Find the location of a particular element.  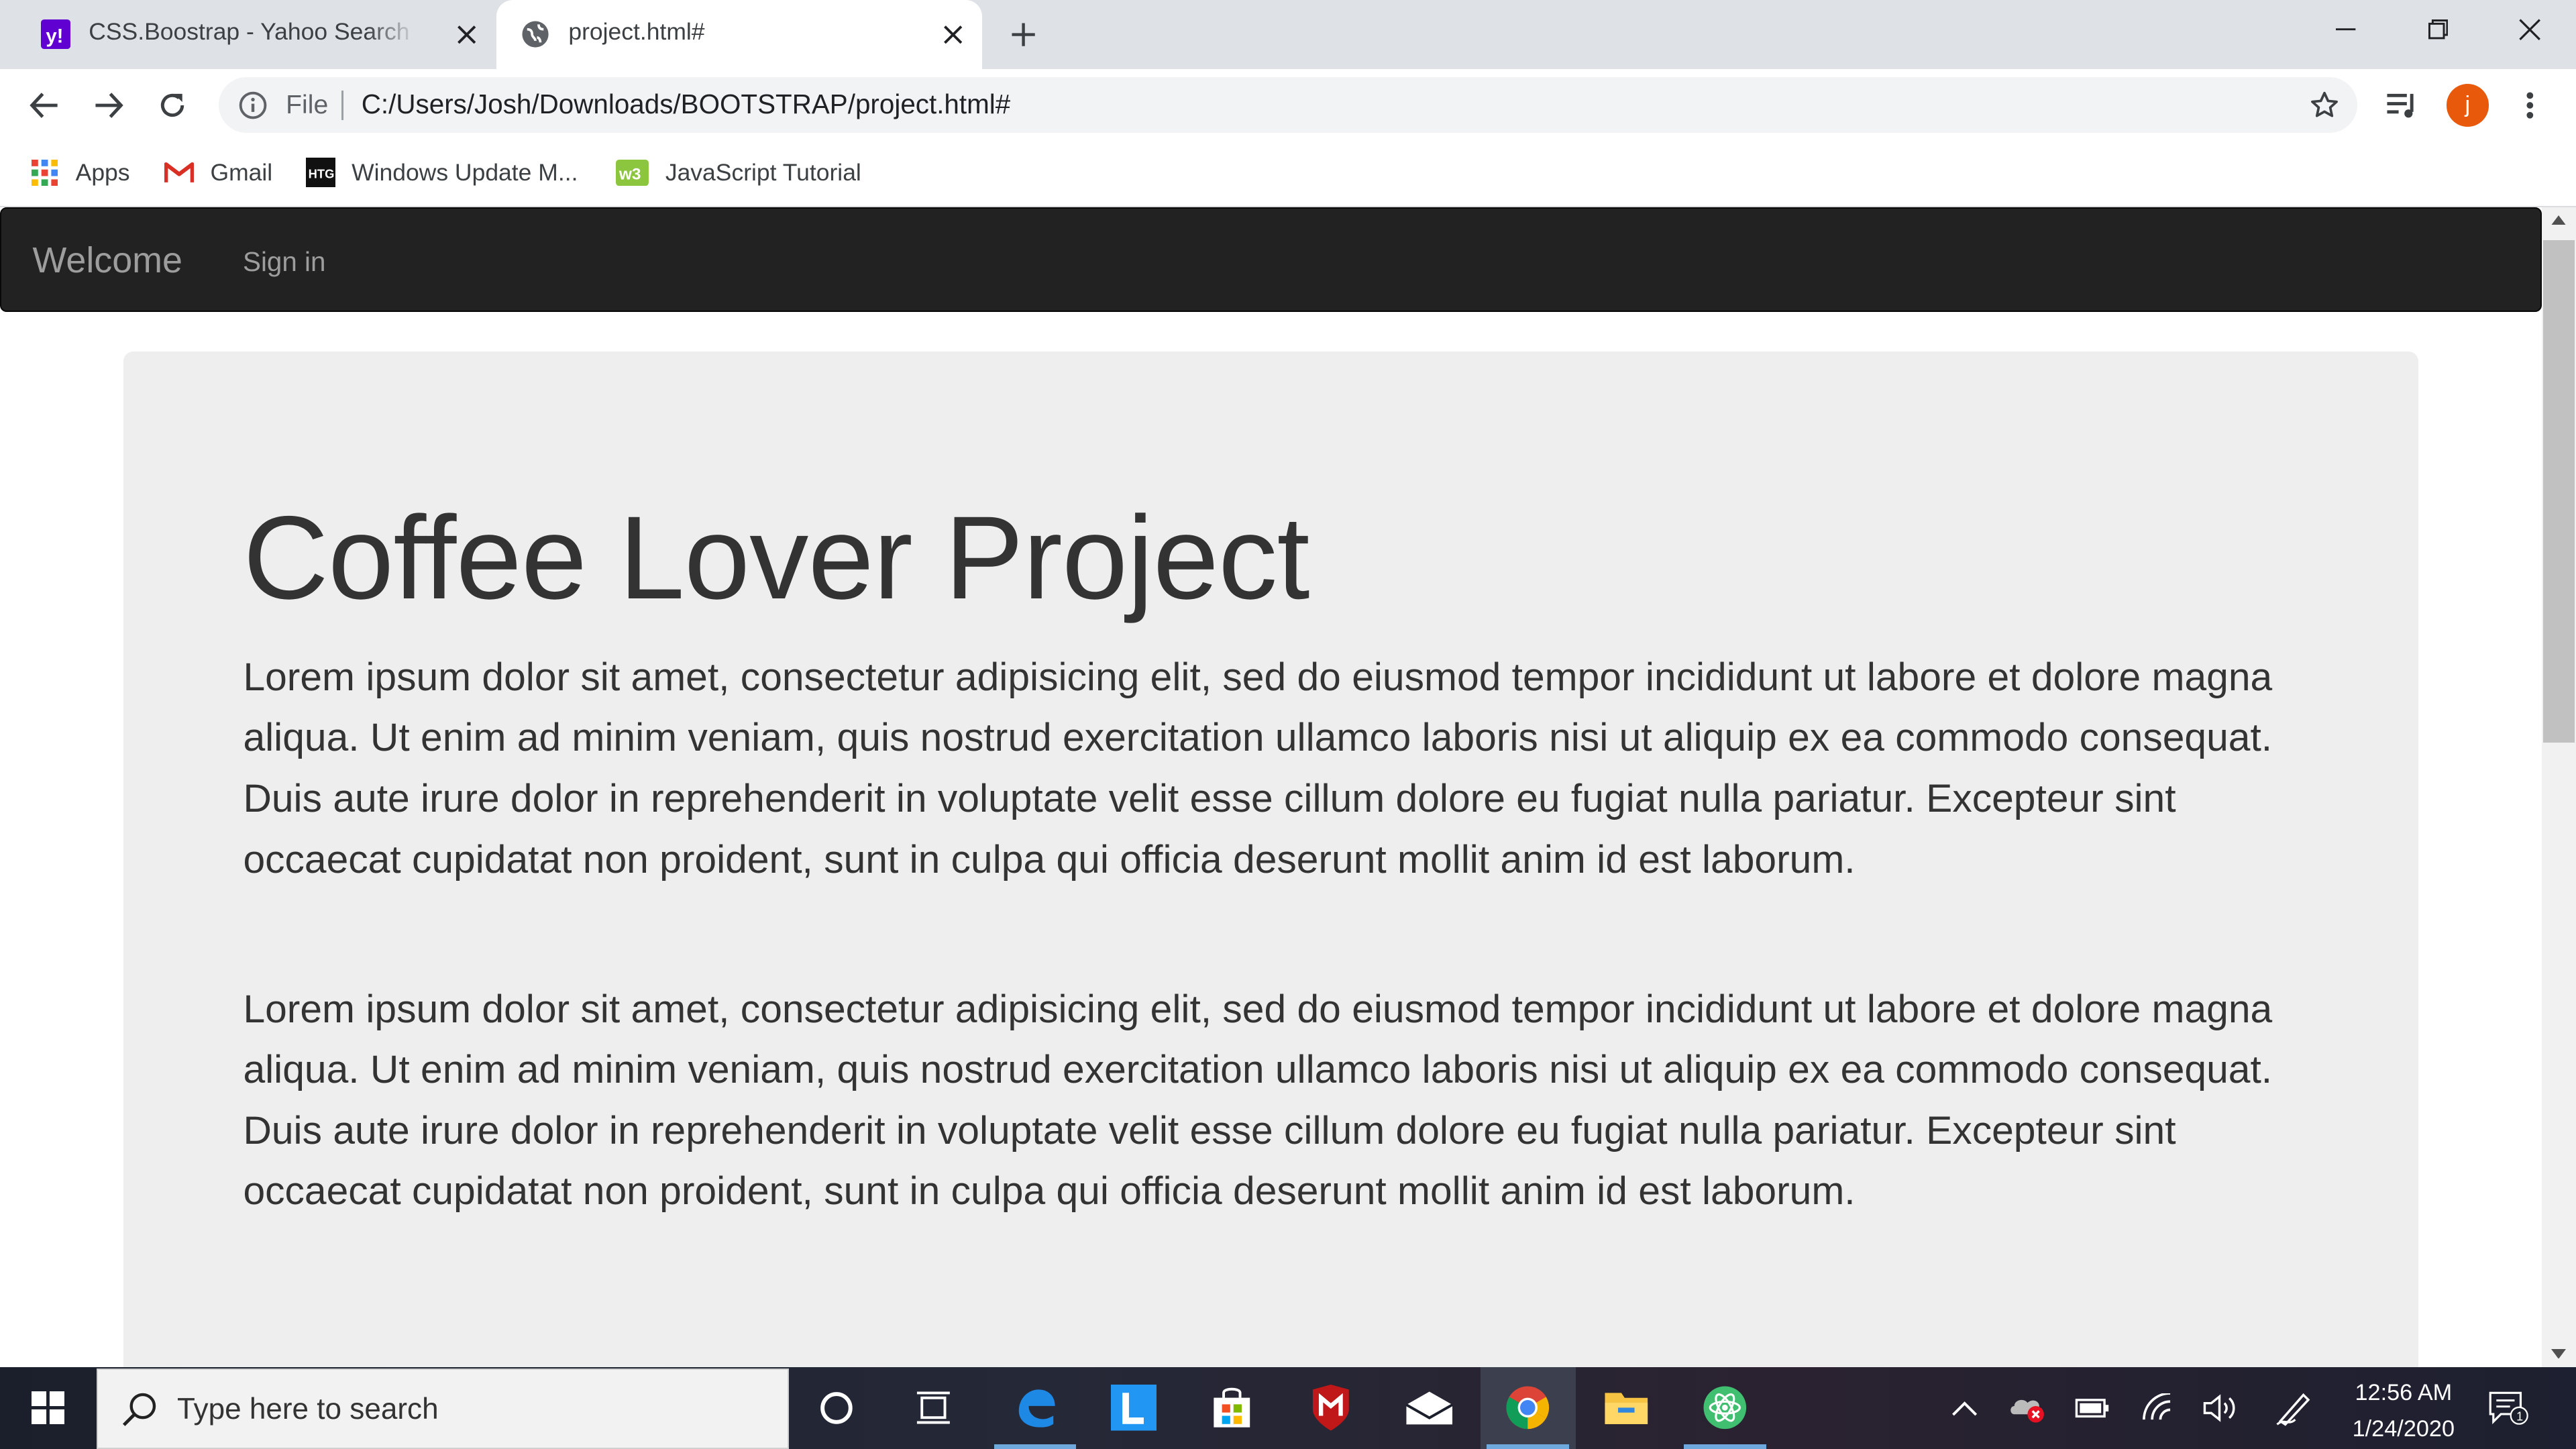

wifi-icon is located at coordinates (2159, 1408).